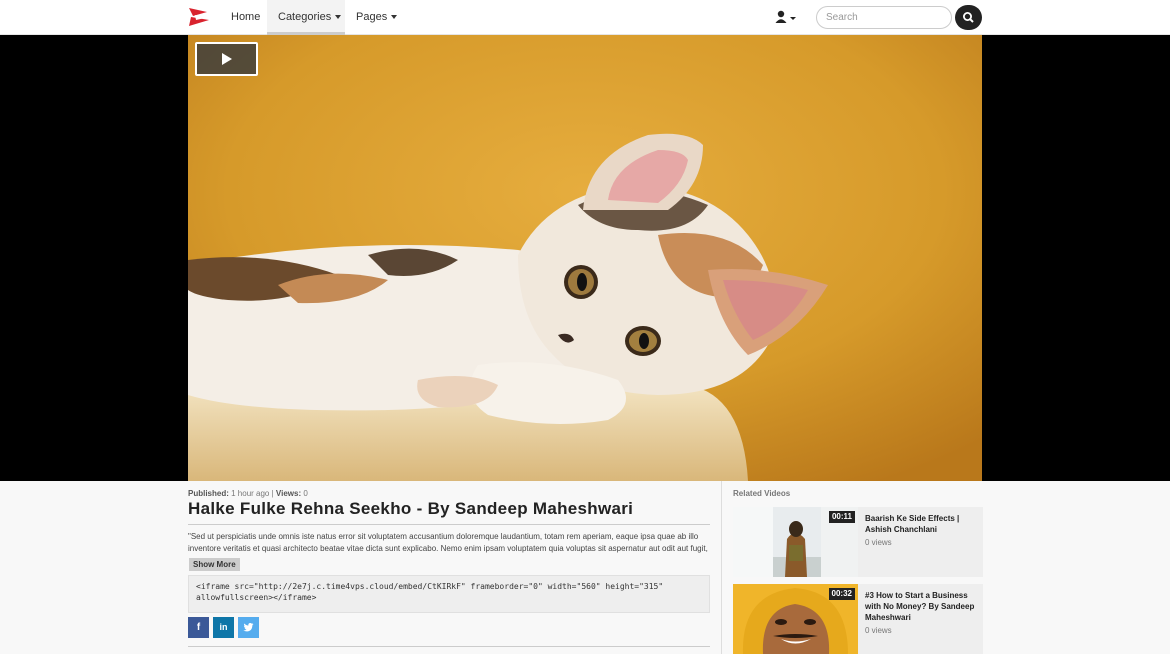 This screenshot has height=654, width=1170. I want to click on published-value: 1 hour ago, so click(250, 493).